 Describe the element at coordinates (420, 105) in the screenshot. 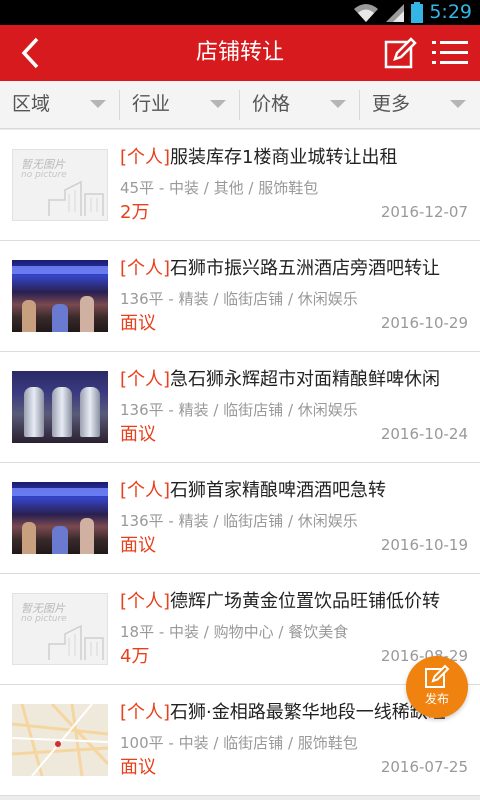

I see `filter-more: 更多` at that location.